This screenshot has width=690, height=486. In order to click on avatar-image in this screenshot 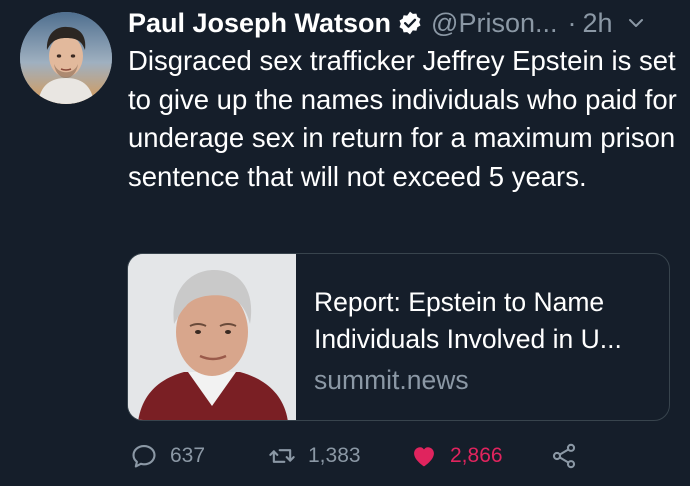, I will do `click(66, 58)`.